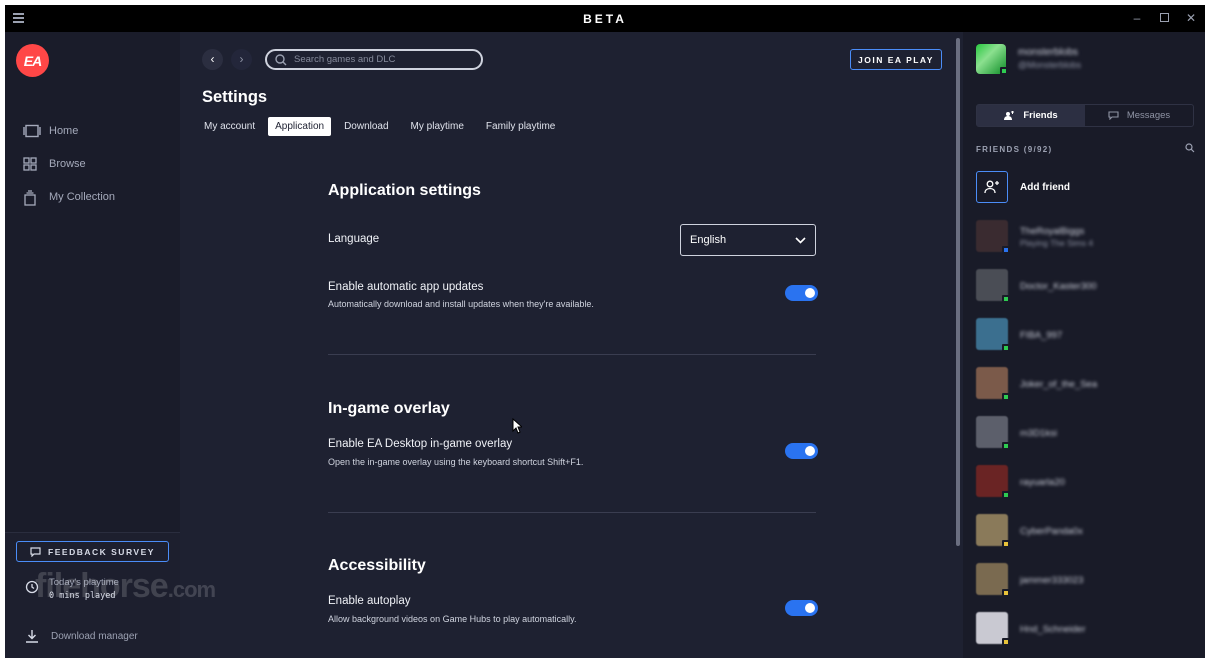 This screenshot has width=1210, height=663. What do you see at coordinates (1042, 482) in the screenshot?
I see `friend-name: rayuarla20` at bounding box center [1042, 482].